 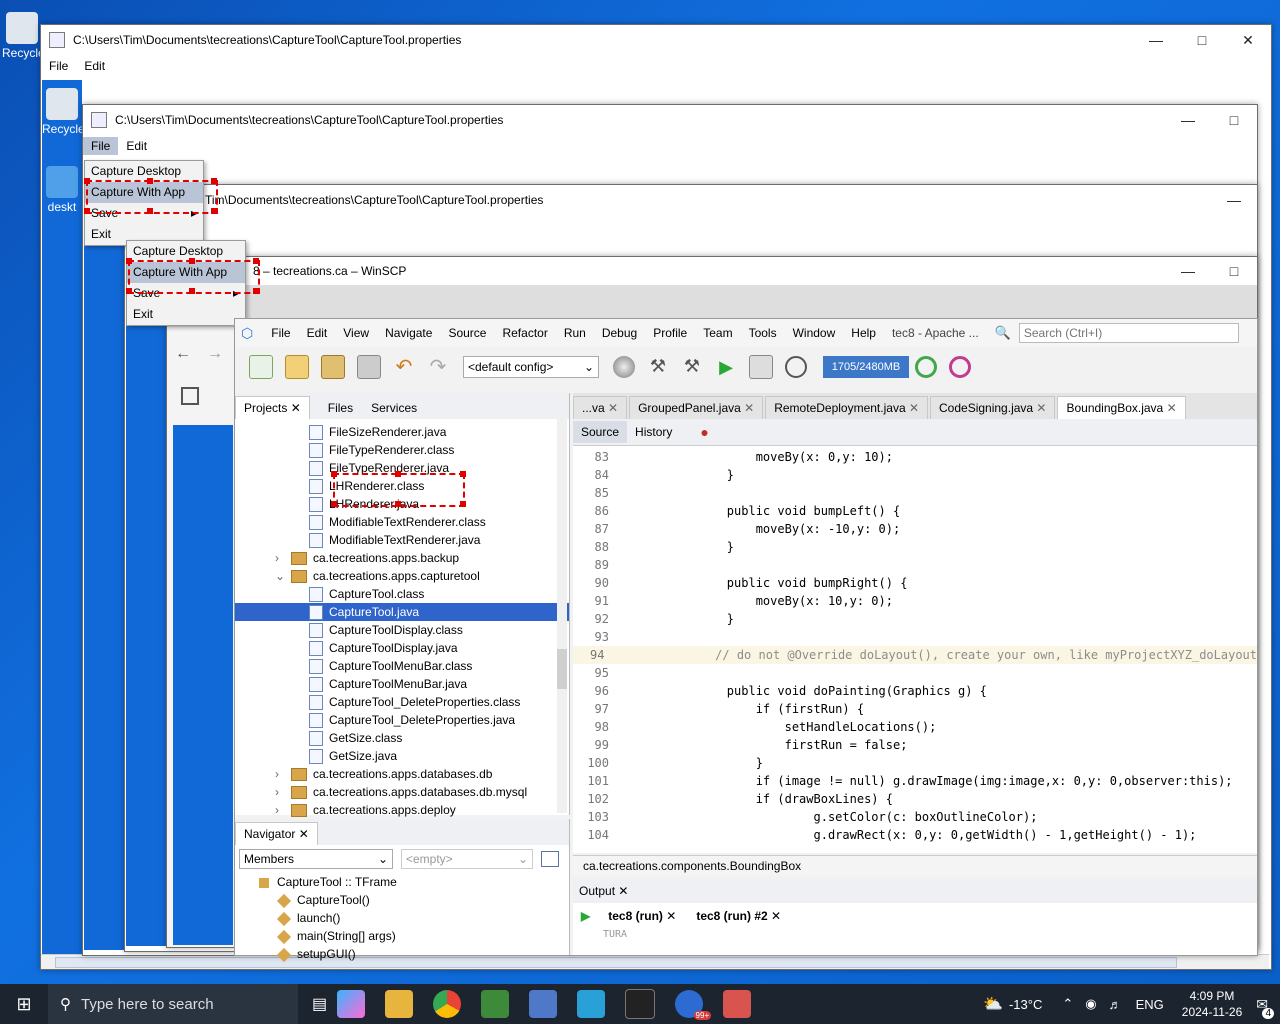 What do you see at coordinates (915, 583) in the screenshot?
I see `code-line: 90 public void bumpRight() {` at bounding box center [915, 583].